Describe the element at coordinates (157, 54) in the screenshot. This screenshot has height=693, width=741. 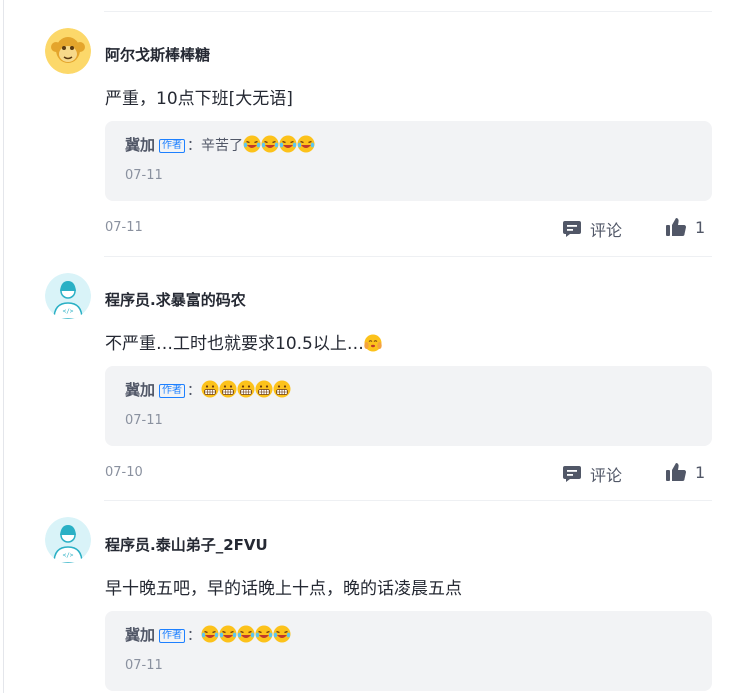
I see `comment-author: 阿尔戈斯棒棒糖` at that location.